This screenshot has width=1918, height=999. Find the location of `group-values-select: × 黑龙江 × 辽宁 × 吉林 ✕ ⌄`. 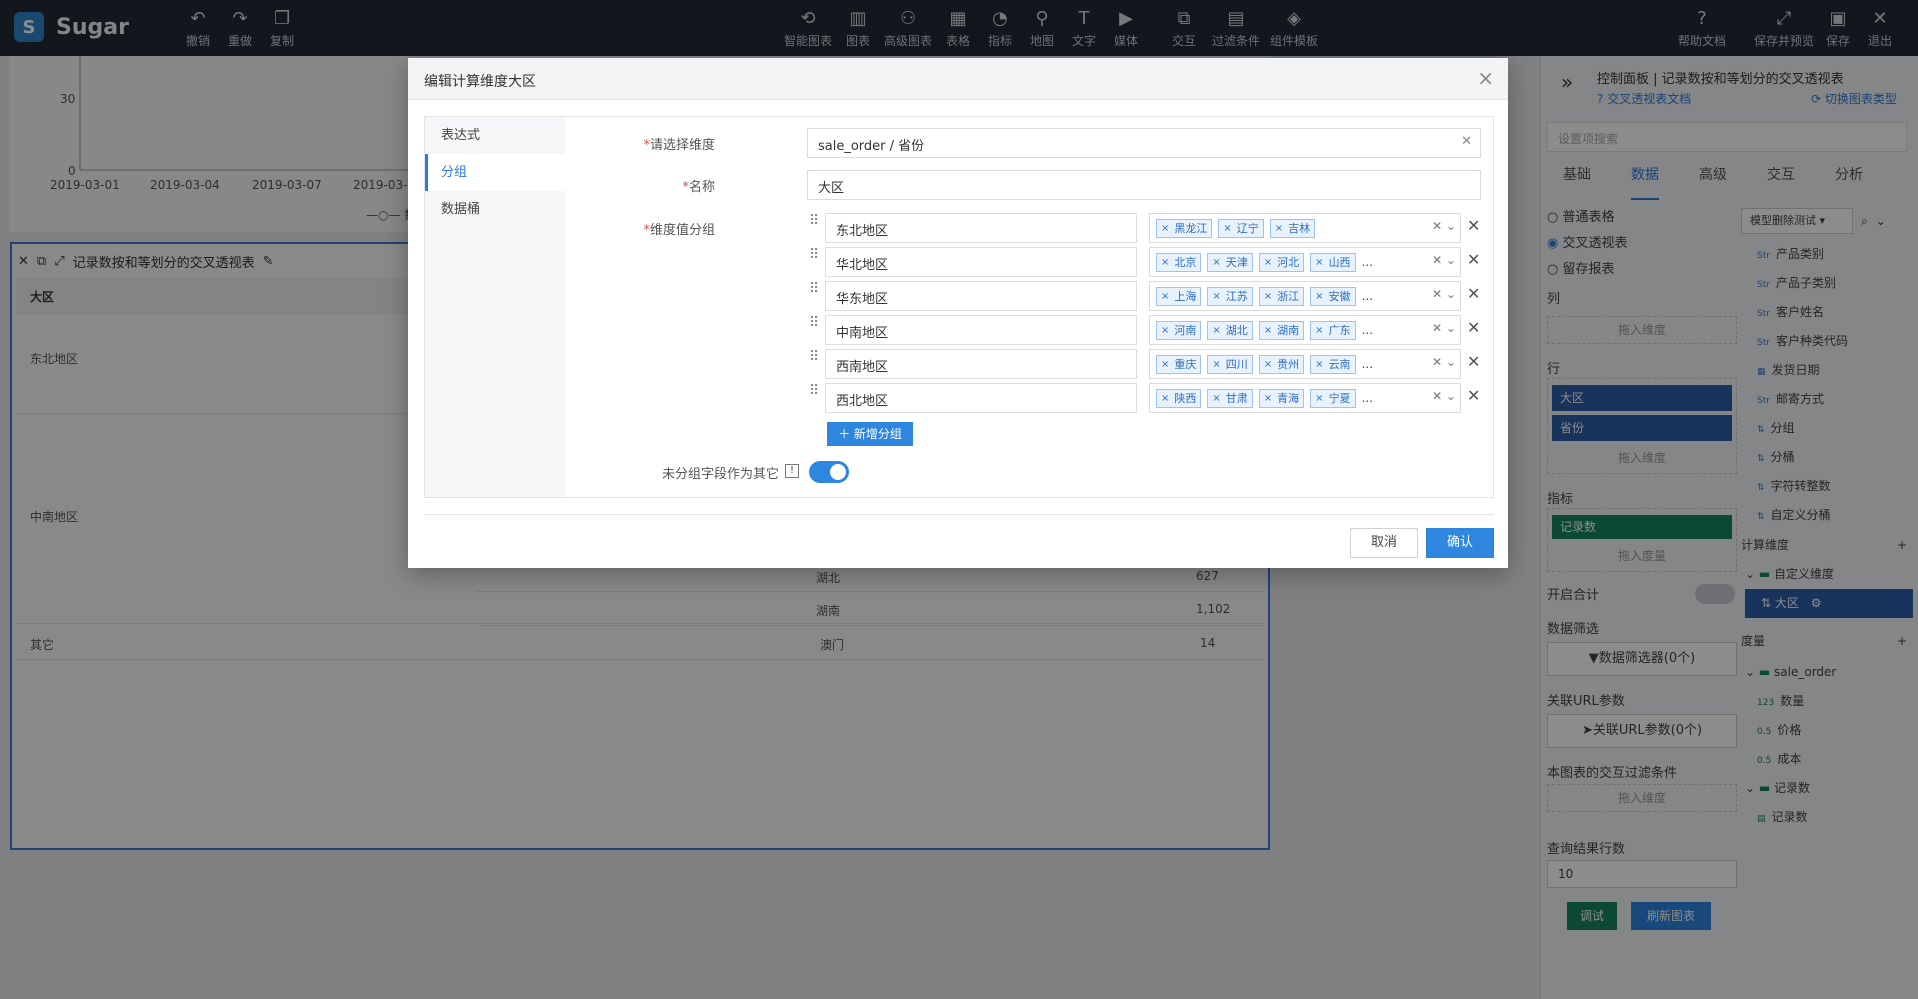

group-values-select: × 黑龙江 × 辽宁 × 吉林 ✕ ⌄ is located at coordinates (1305, 228).